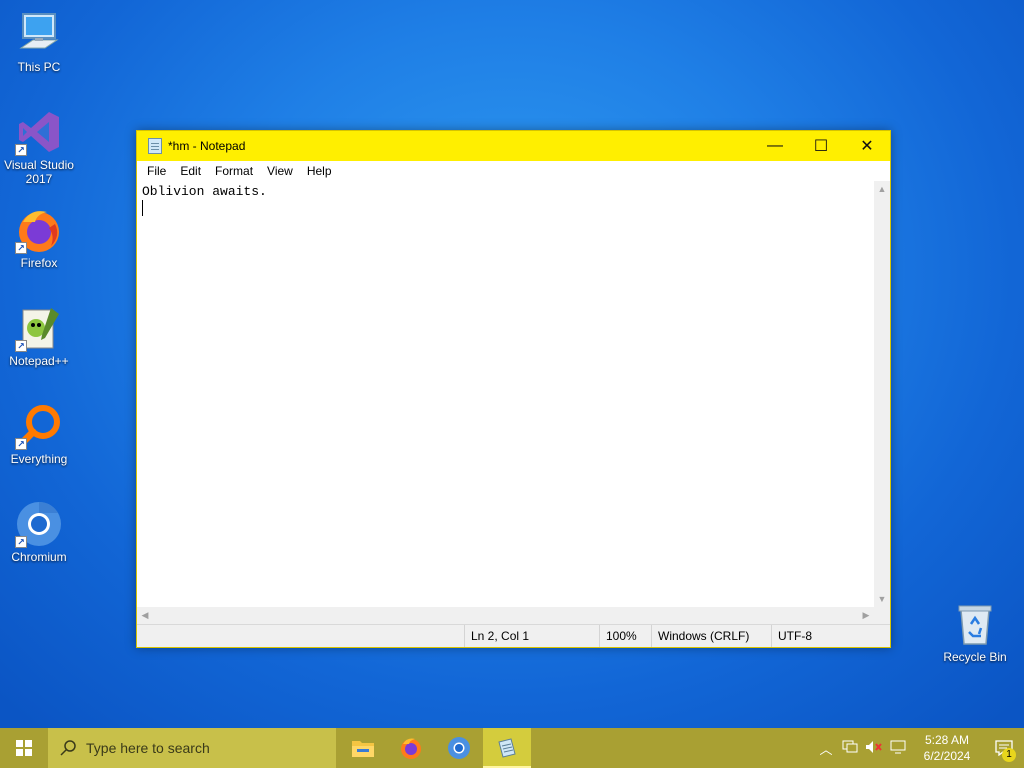 The height and width of the screenshot is (768, 1024). I want to click on taskbar: Type here to search ︿ 5:28 AM 6/2/2024 1, so click(512, 748).